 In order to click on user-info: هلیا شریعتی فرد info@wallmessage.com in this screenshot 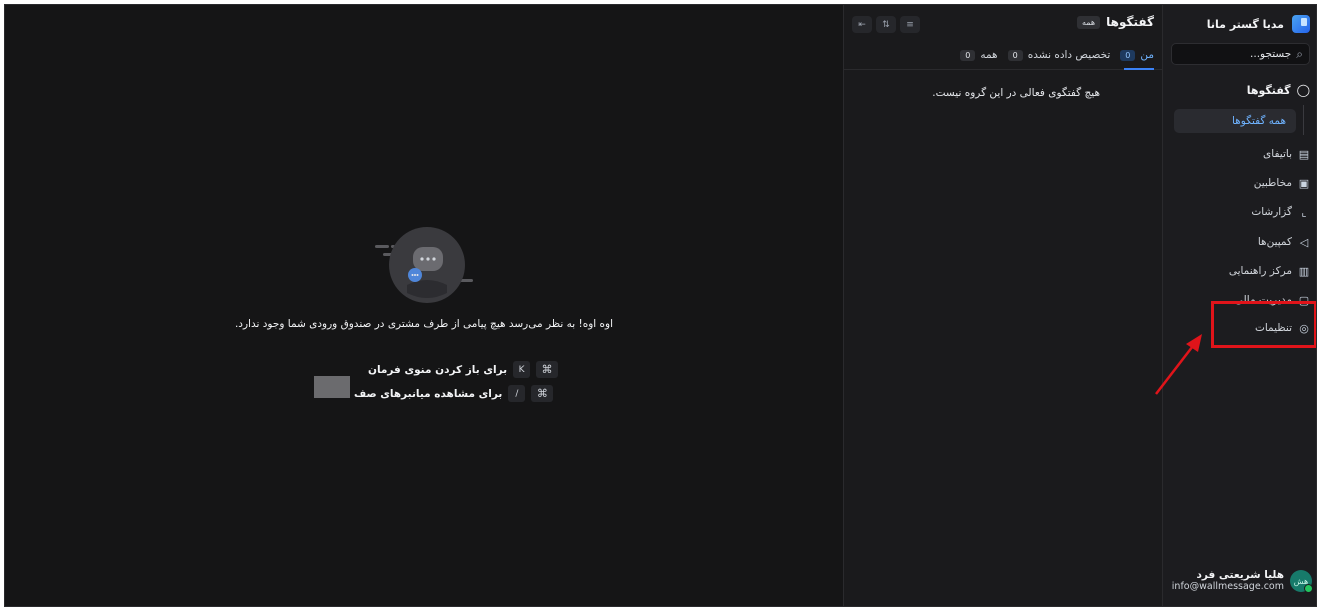, I will do `click(1228, 581)`.